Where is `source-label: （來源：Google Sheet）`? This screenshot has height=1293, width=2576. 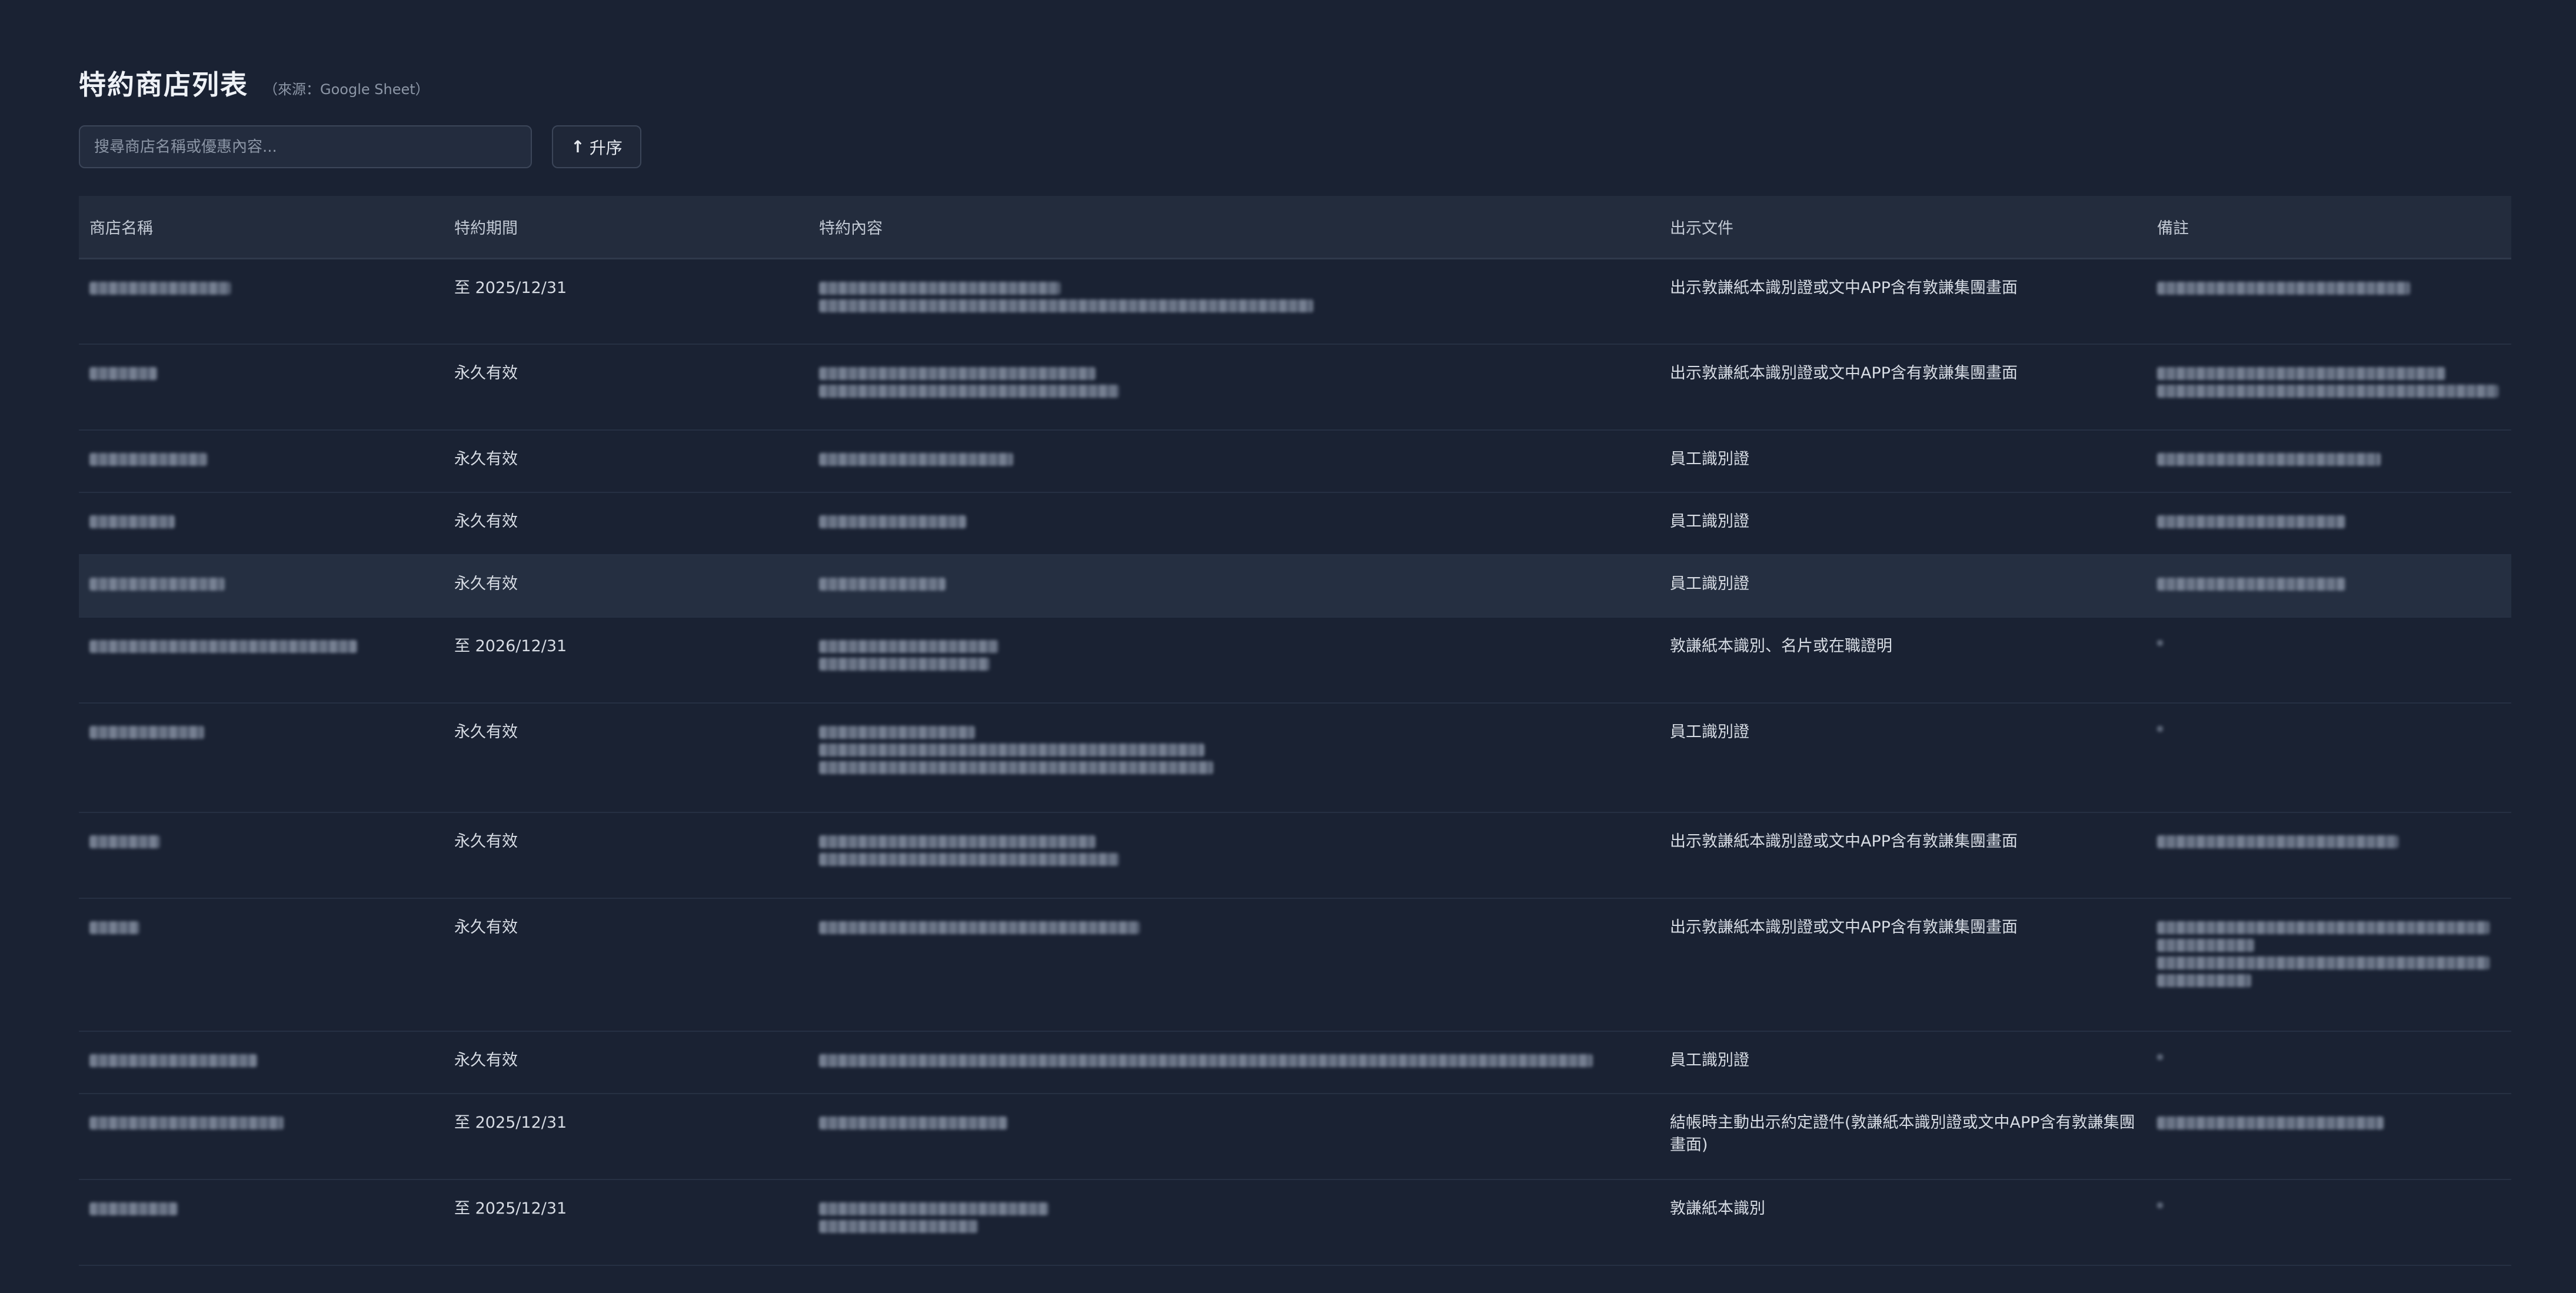 source-label: （來源：Google Sheet） is located at coordinates (347, 89).